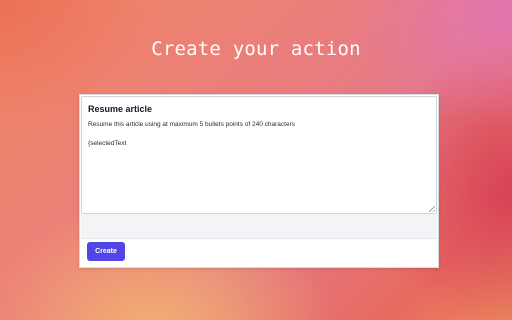  Describe the element at coordinates (432, 209) in the screenshot. I see `resize-handle-icon` at that location.